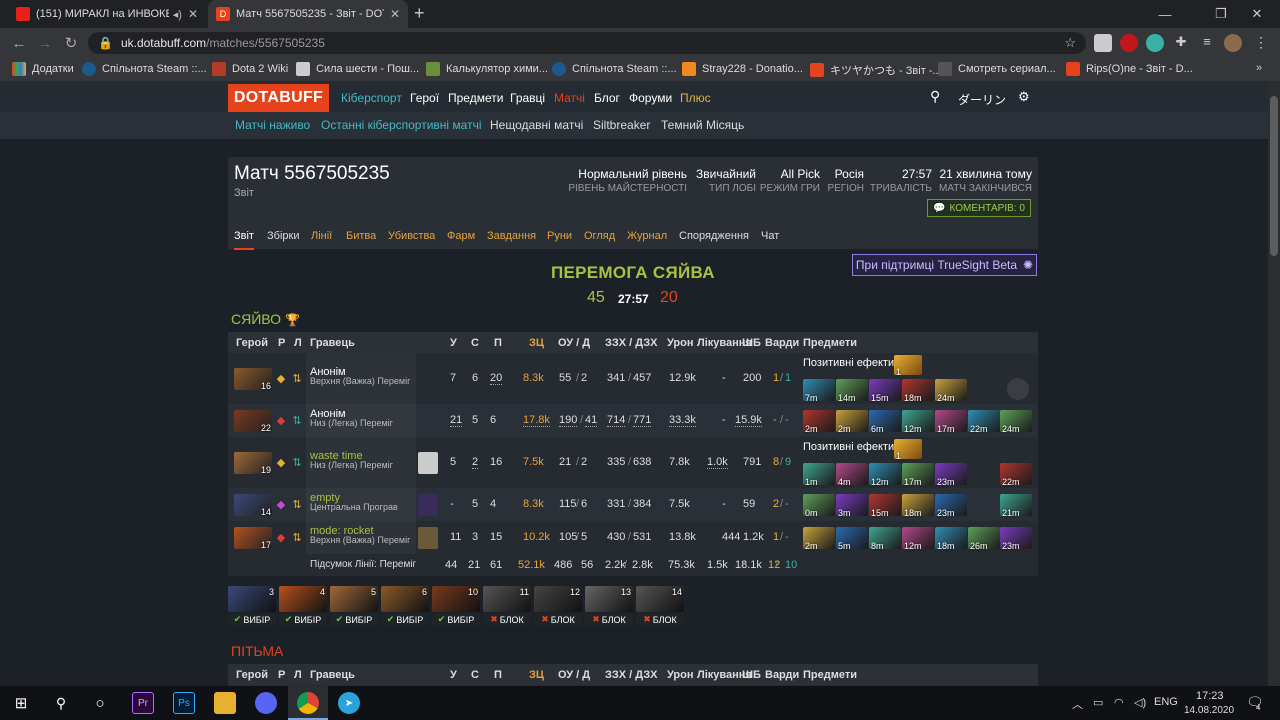 The image size is (1280, 720). What do you see at coordinates (511, 236) in the screenshot?
I see `tab-objectives: Завдання` at bounding box center [511, 236].